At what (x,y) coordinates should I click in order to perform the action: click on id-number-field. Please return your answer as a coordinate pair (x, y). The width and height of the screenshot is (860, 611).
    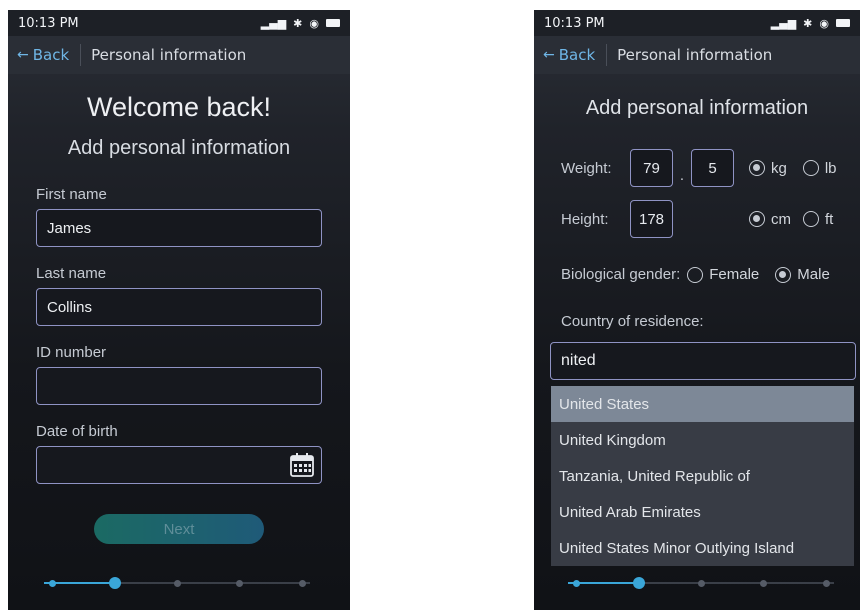
    Looking at the image, I should click on (179, 386).